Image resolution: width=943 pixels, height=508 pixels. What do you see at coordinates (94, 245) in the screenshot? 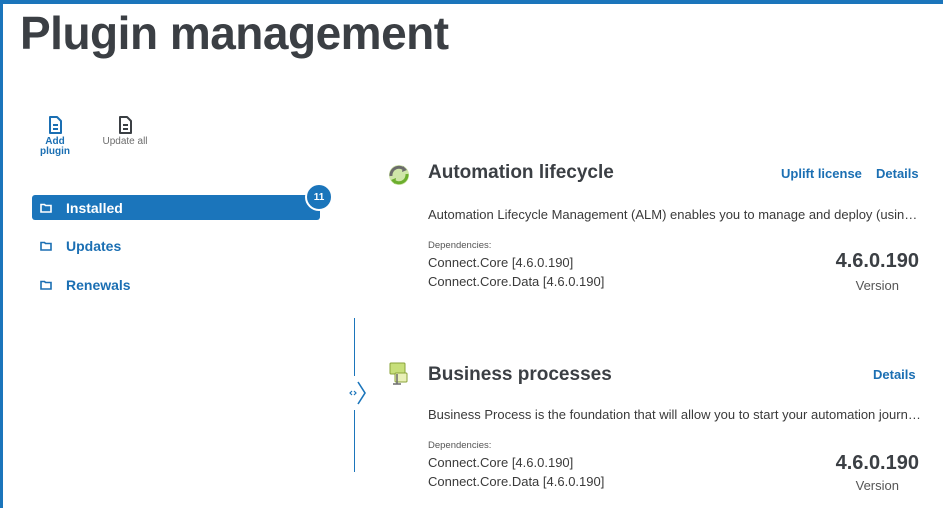
I see `nav-item-label: Updates` at bounding box center [94, 245].